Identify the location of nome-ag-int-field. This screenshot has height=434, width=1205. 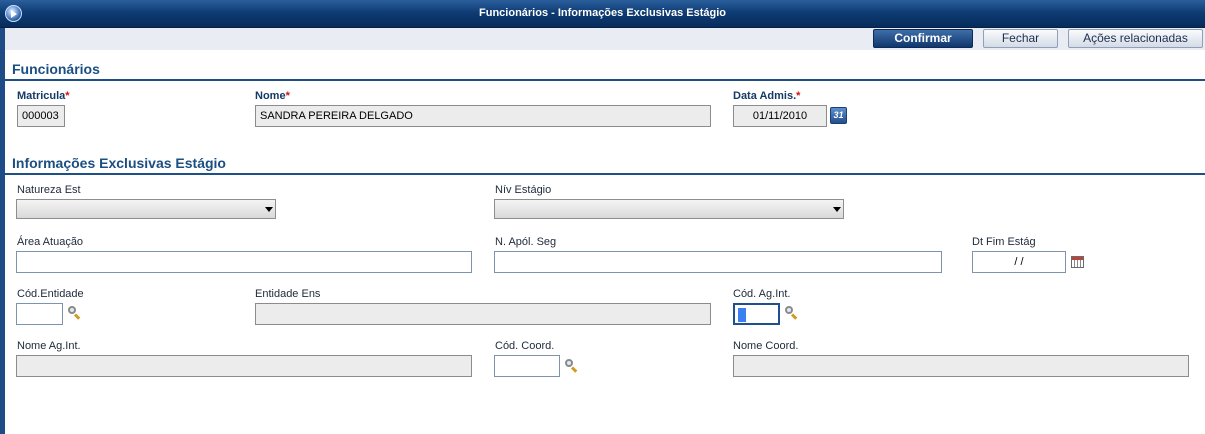
(244, 366).